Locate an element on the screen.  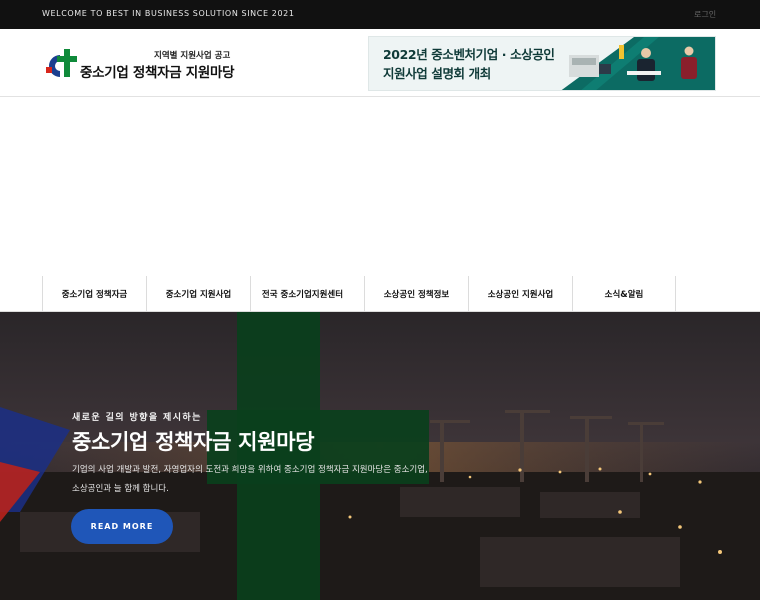
nav-item-small-business-support: 소상공인 지원사업 is located at coordinates (520, 294).